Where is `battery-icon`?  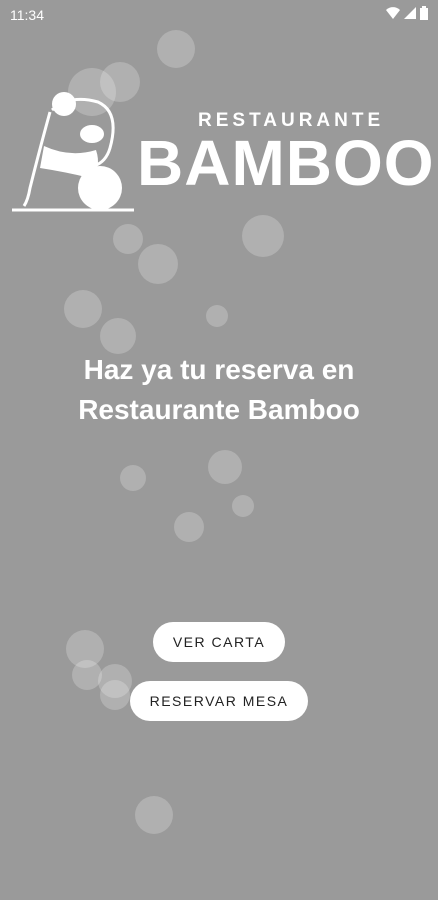
battery-icon is located at coordinates (424, 13).